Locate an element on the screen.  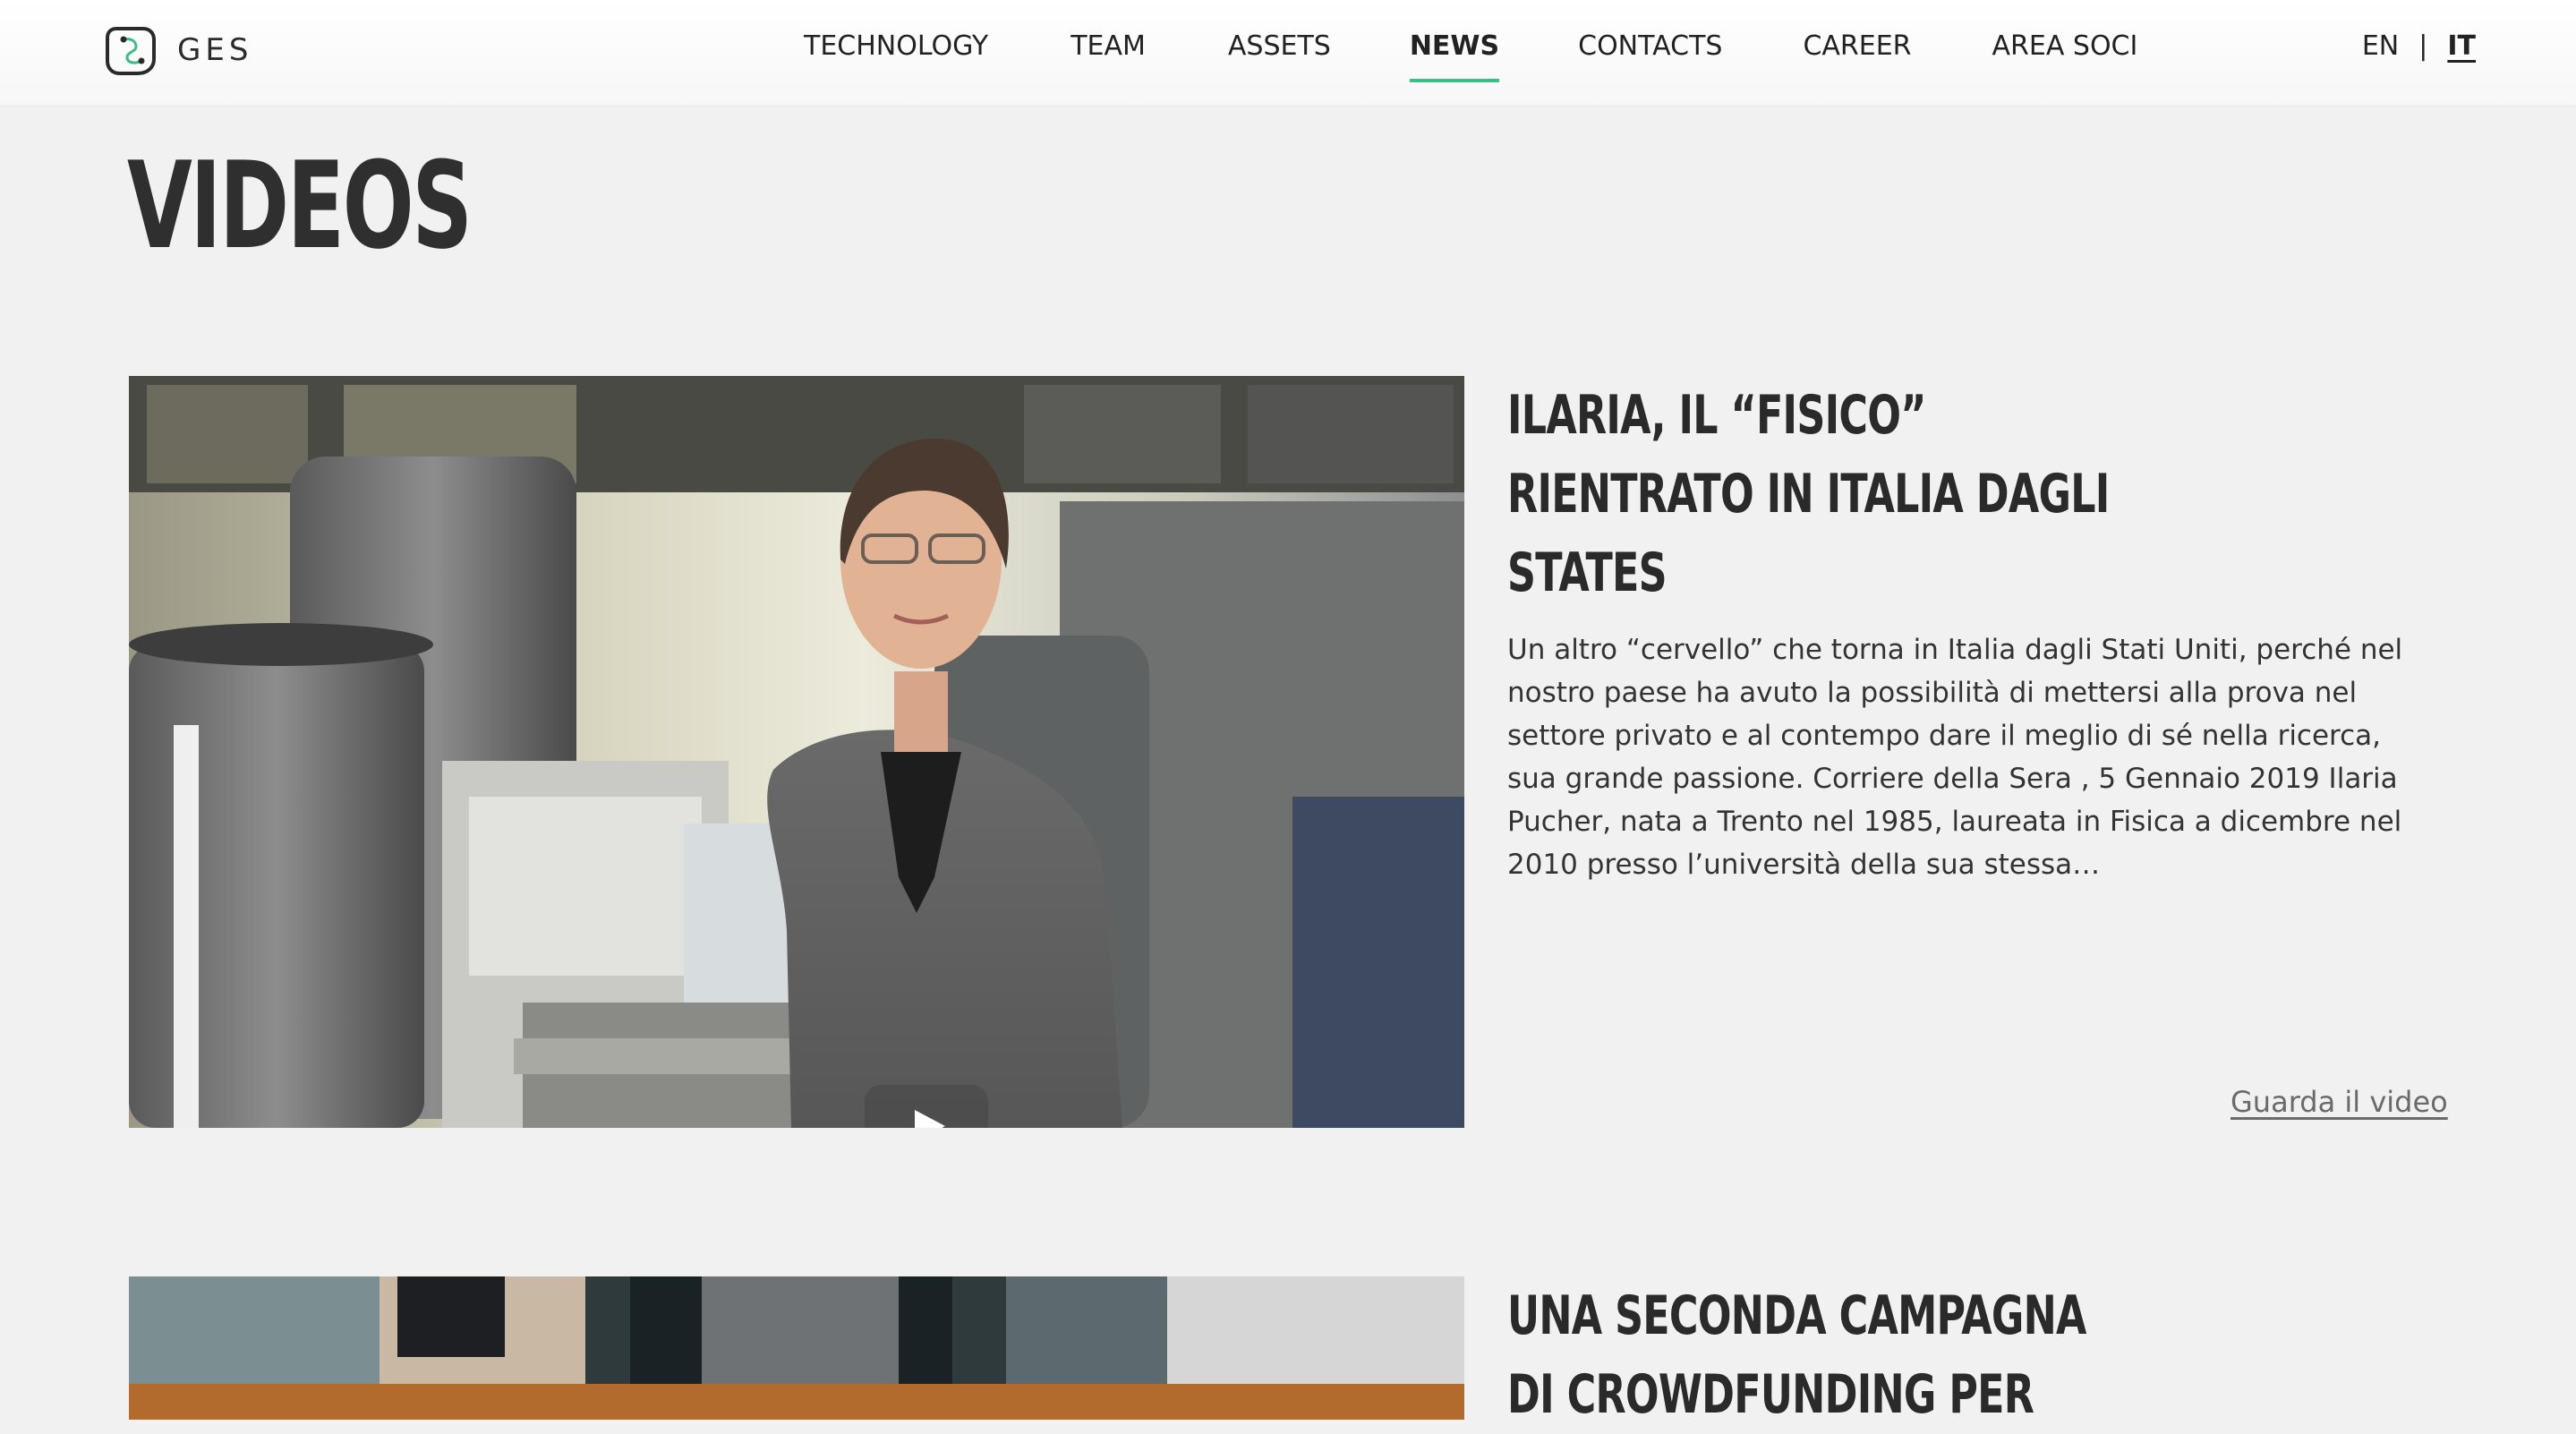
video-title-line: RIENTRATO IN ITALIA DAGLI is located at coordinates (1808, 494).